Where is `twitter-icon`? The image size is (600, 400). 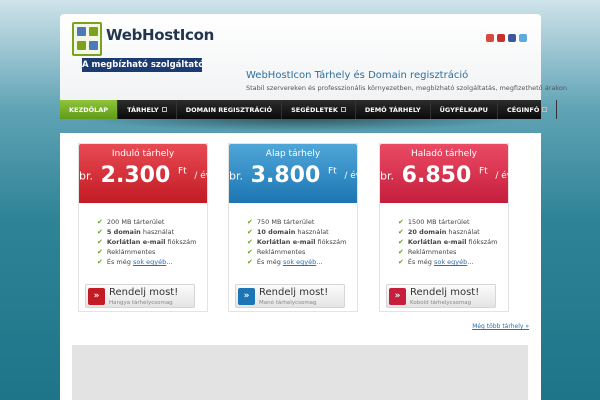
twitter-icon is located at coordinates (523, 38).